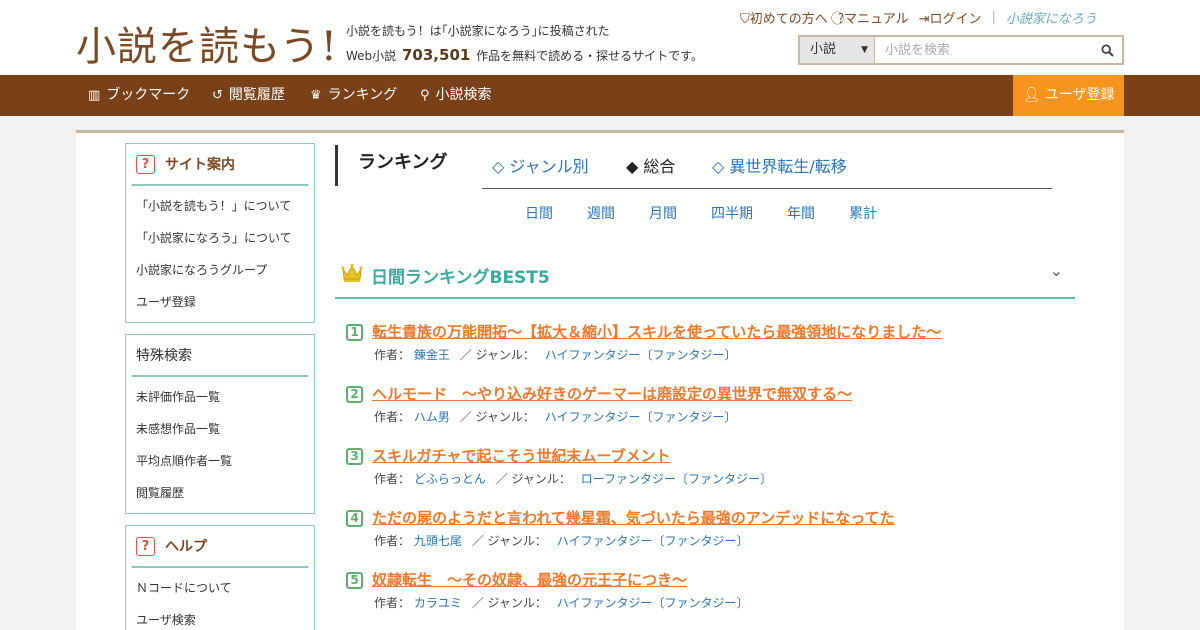 The width and height of the screenshot is (1200, 630). What do you see at coordinates (823, 49) in the screenshot?
I see `search-category-value: 小説` at bounding box center [823, 49].